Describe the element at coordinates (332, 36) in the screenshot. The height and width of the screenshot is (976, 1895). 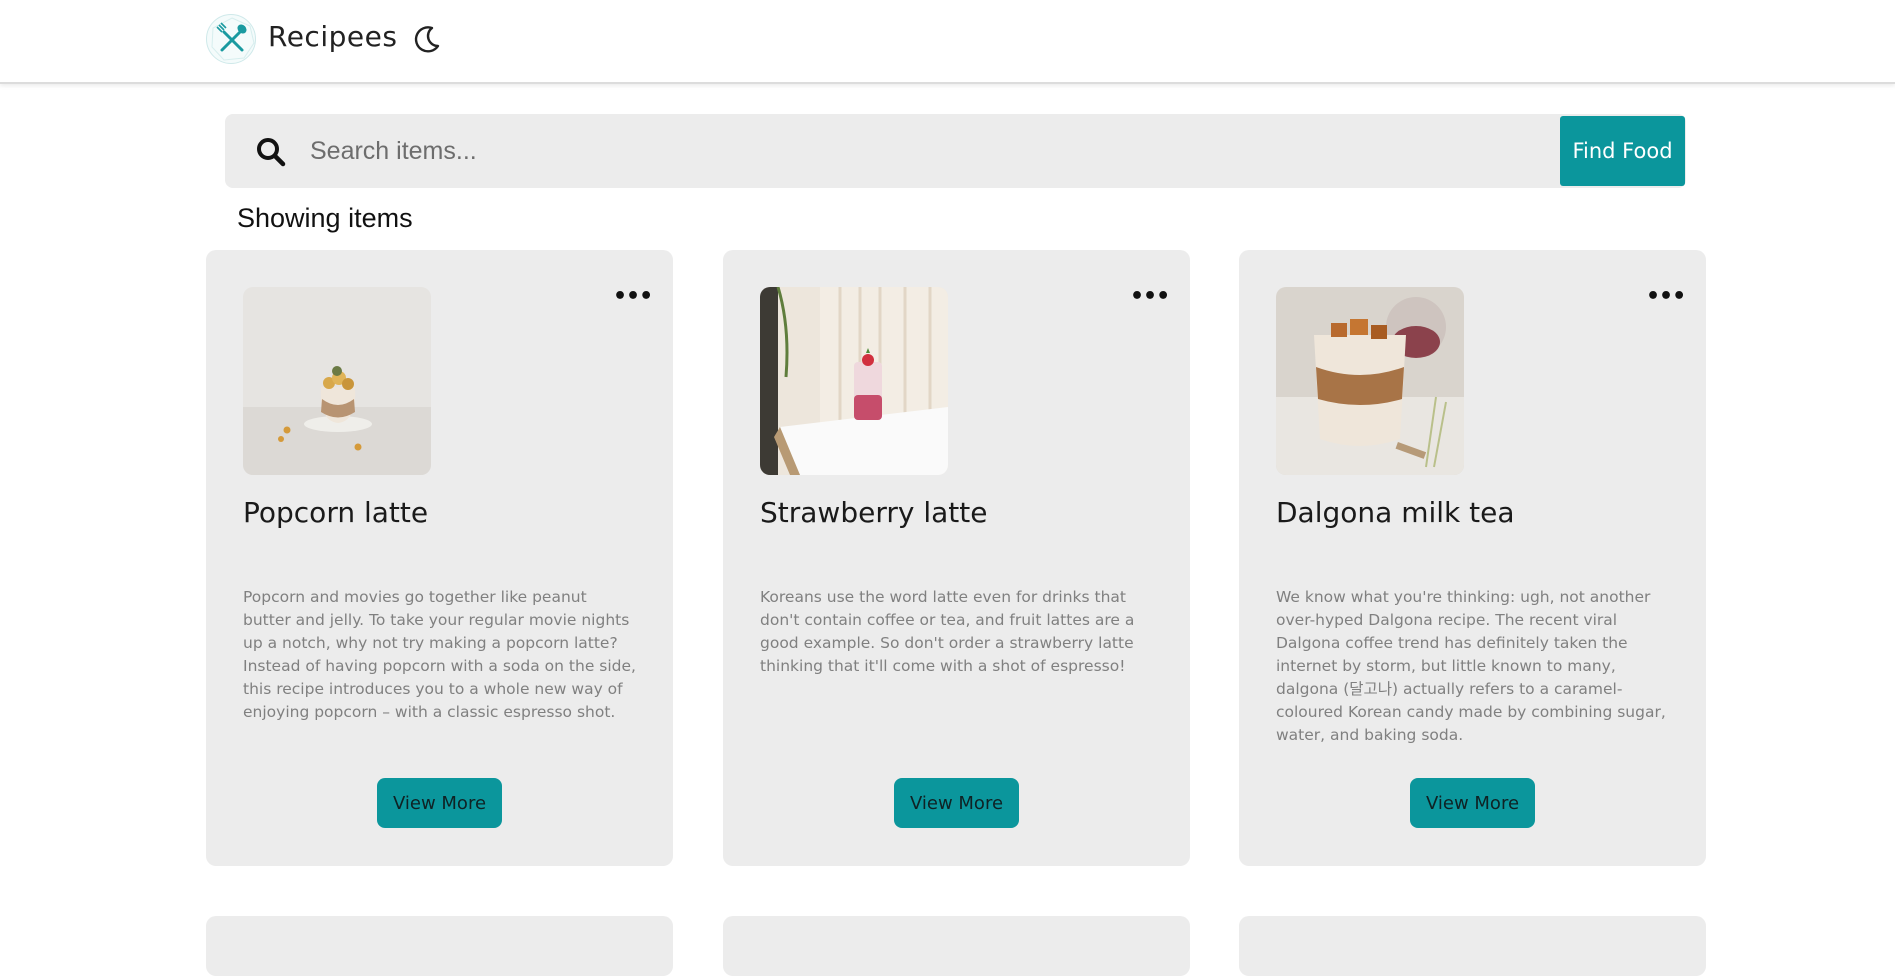
I see `brand-name: Recipees` at that location.